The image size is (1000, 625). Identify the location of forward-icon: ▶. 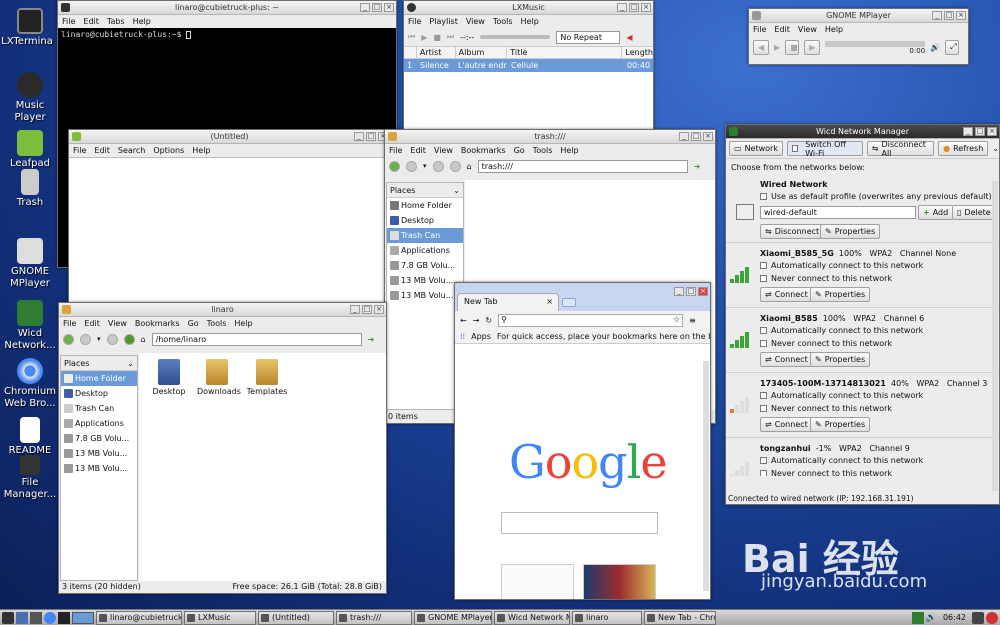
(812, 47).